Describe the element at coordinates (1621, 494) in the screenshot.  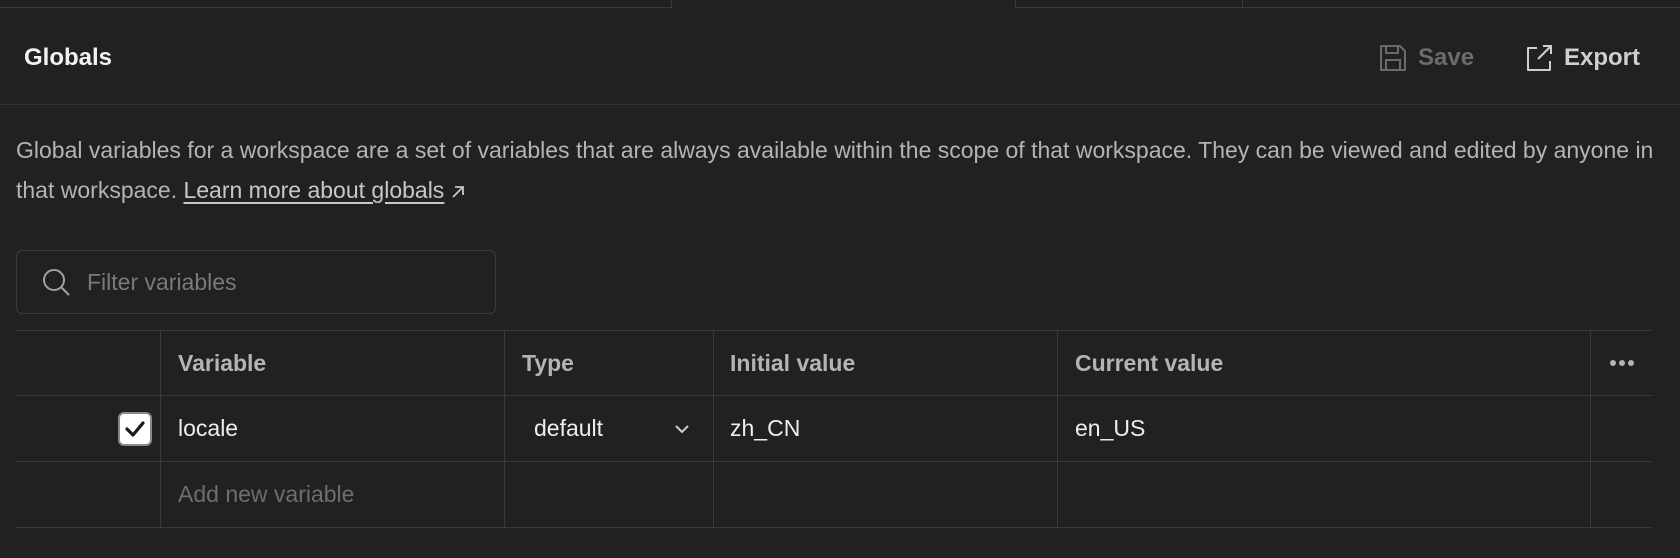
I see `add-row-actions-cell` at that location.